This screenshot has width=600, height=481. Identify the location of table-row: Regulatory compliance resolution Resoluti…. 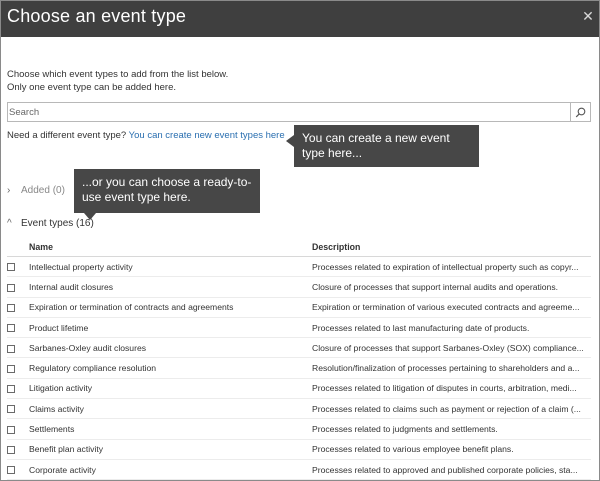
(299, 368).